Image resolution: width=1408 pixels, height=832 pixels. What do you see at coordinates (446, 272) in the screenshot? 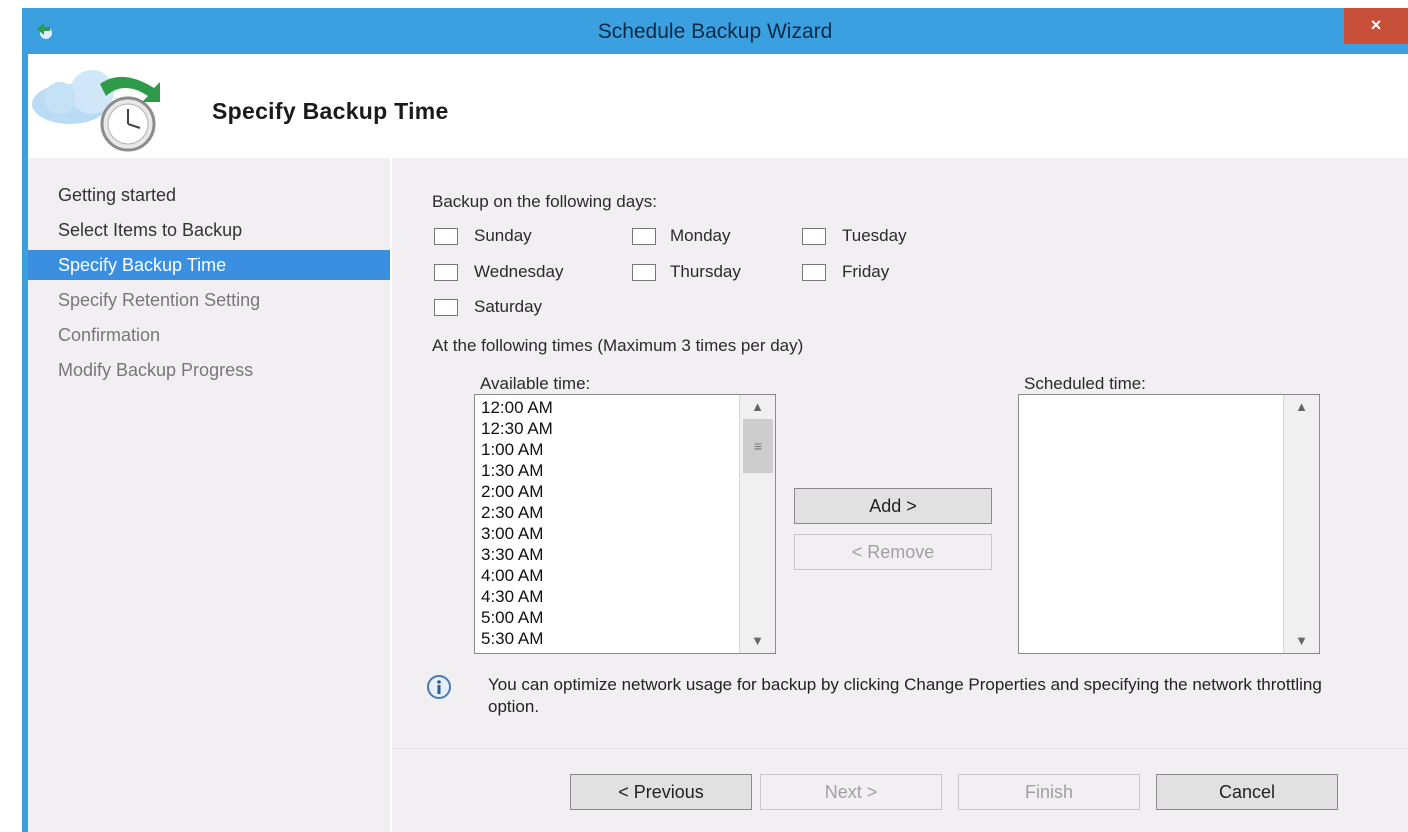
I see `checkbox-wednesday` at bounding box center [446, 272].